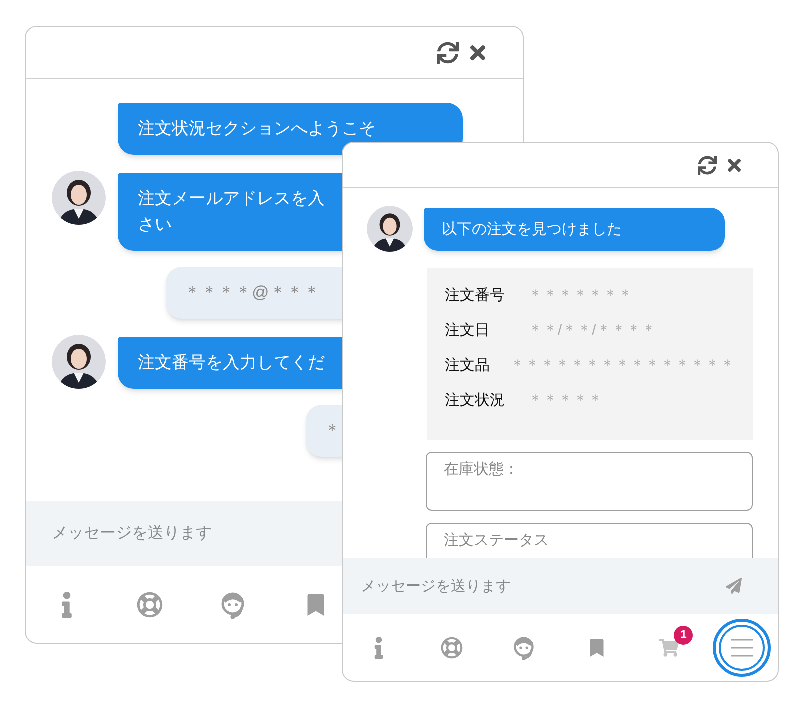  I want to click on field-value: ＊＊/＊＊/＊＊＊＊, so click(592, 331).